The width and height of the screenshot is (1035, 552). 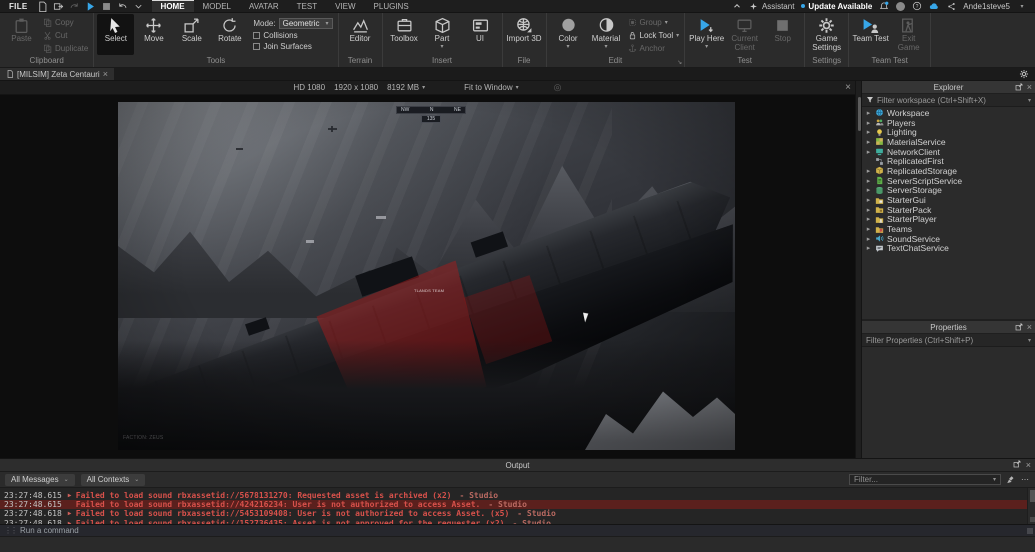 I want to click on explorer-item-serverscriptservice: ▸ ServerScriptService, so click(x=948, y=181).